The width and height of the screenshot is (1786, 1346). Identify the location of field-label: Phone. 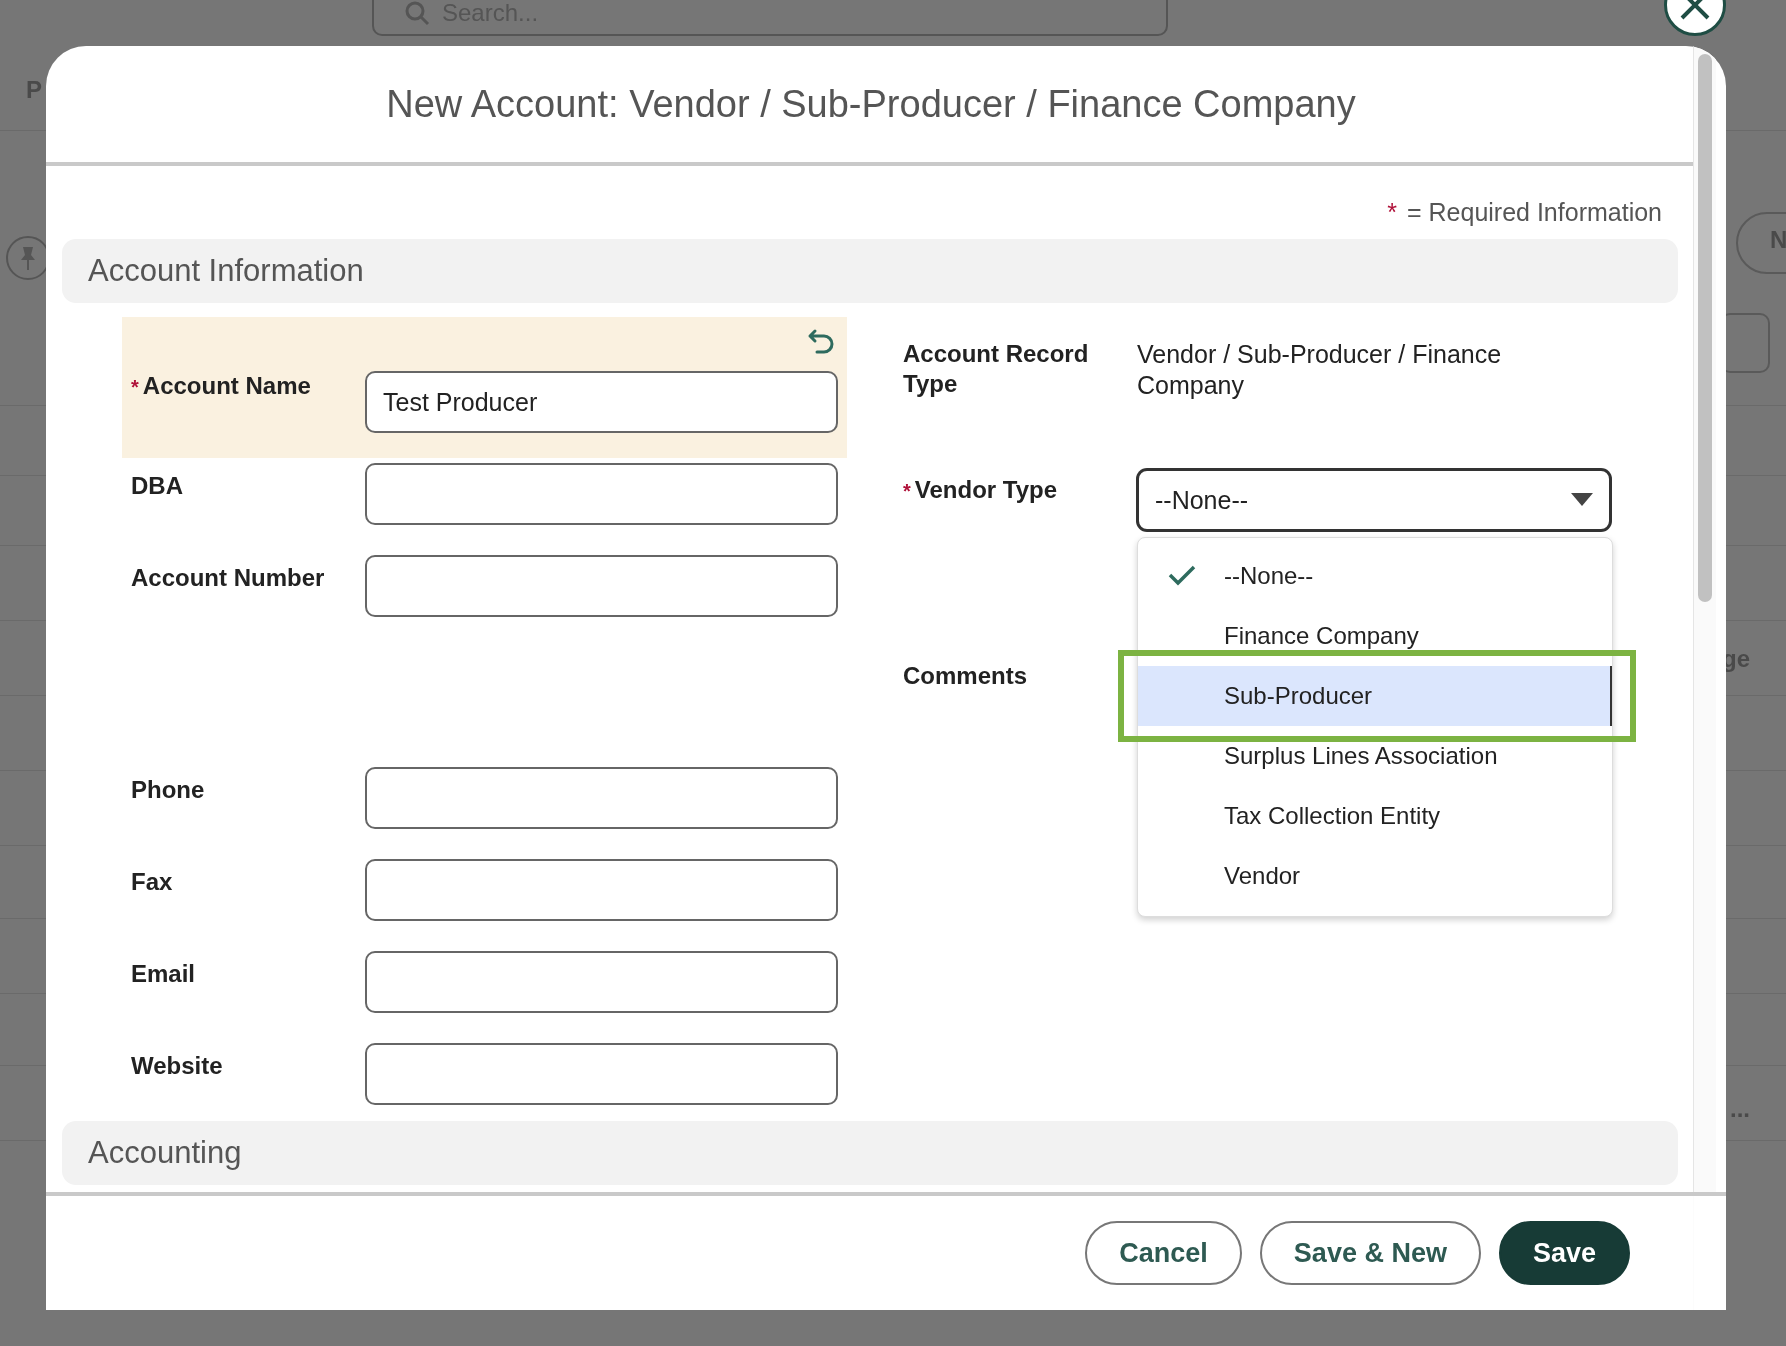
(168, 790).